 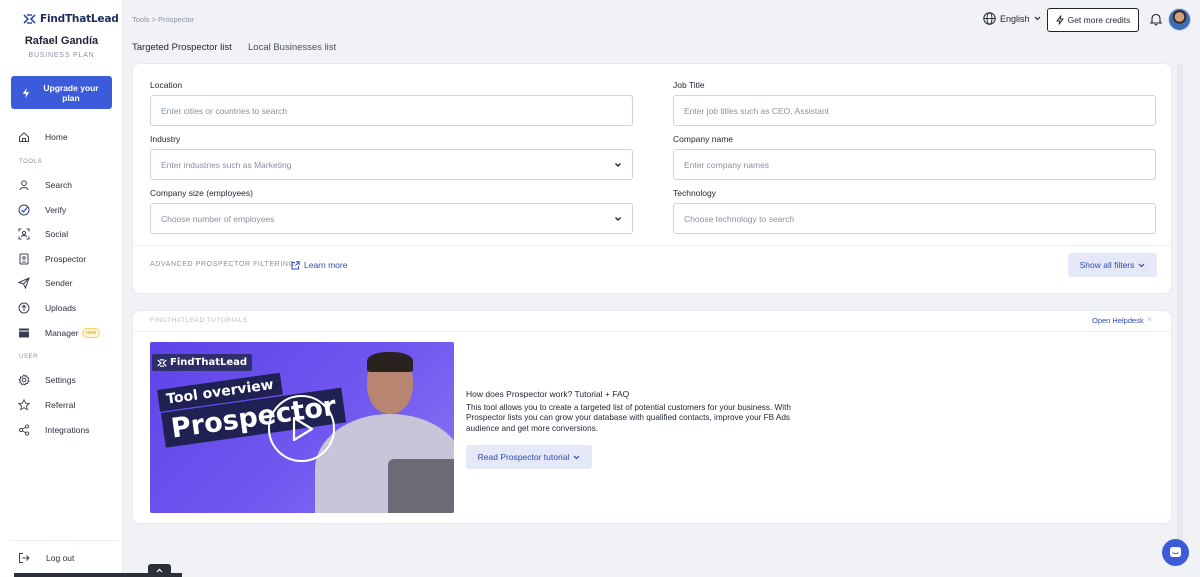 I want to click on location-label: Location, so click(x=166, y=85).